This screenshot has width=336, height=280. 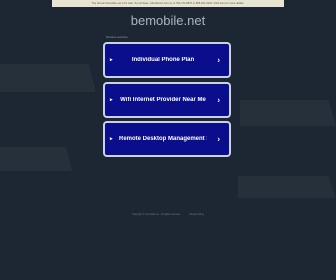 I want to click on related-link-individual-phone-plan: ▸ Individual Phone Plan ›, so click(x=167, y=60).